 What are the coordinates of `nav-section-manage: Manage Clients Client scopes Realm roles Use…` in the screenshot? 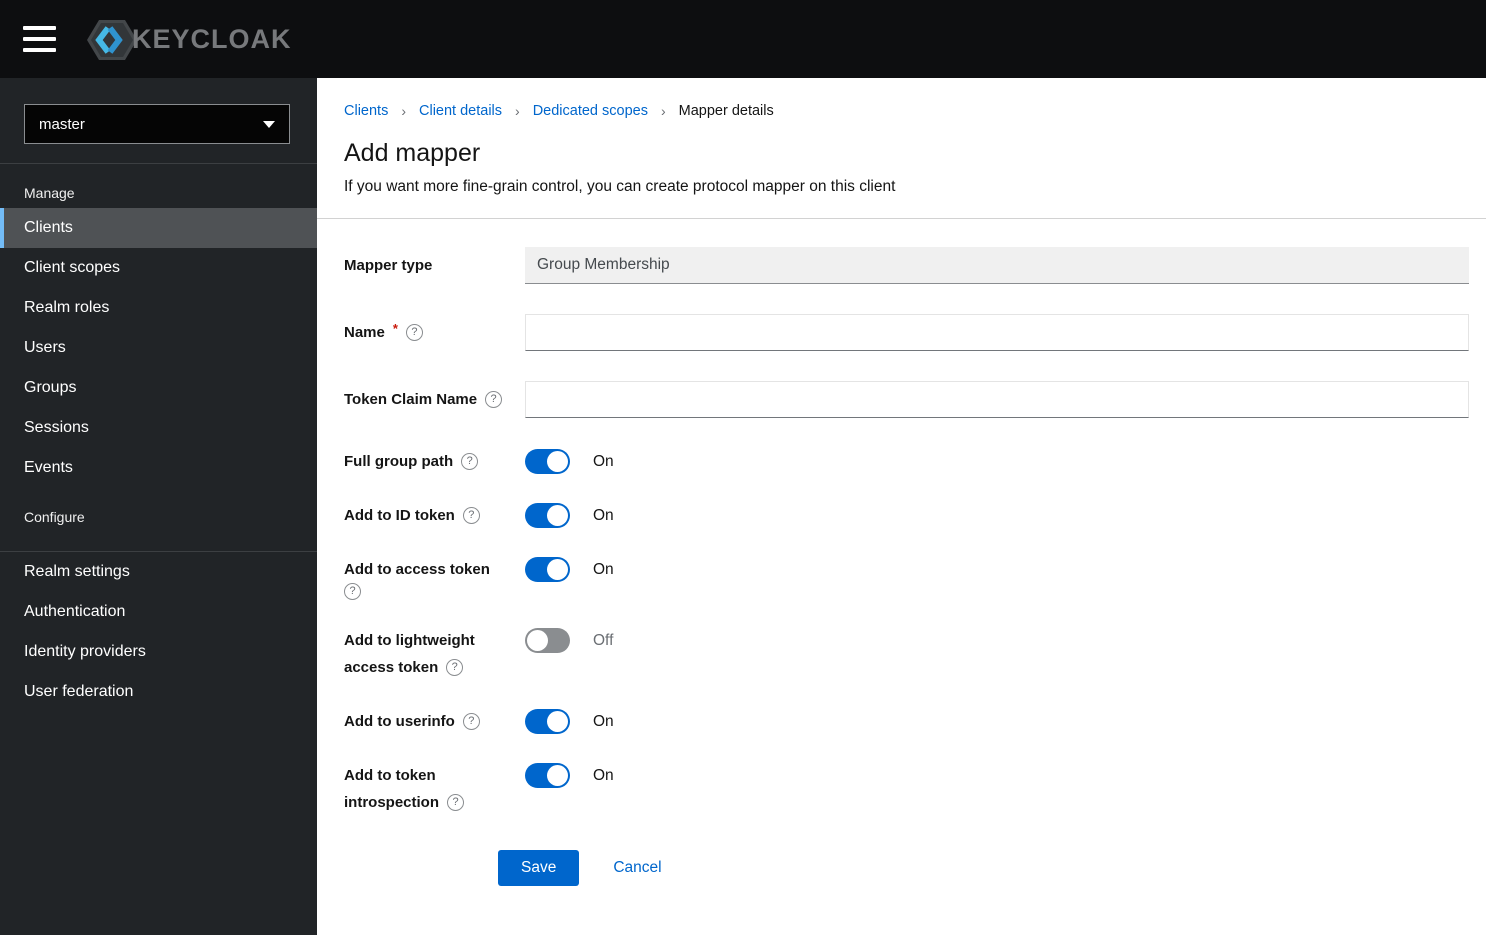 It's located at (158, 325).